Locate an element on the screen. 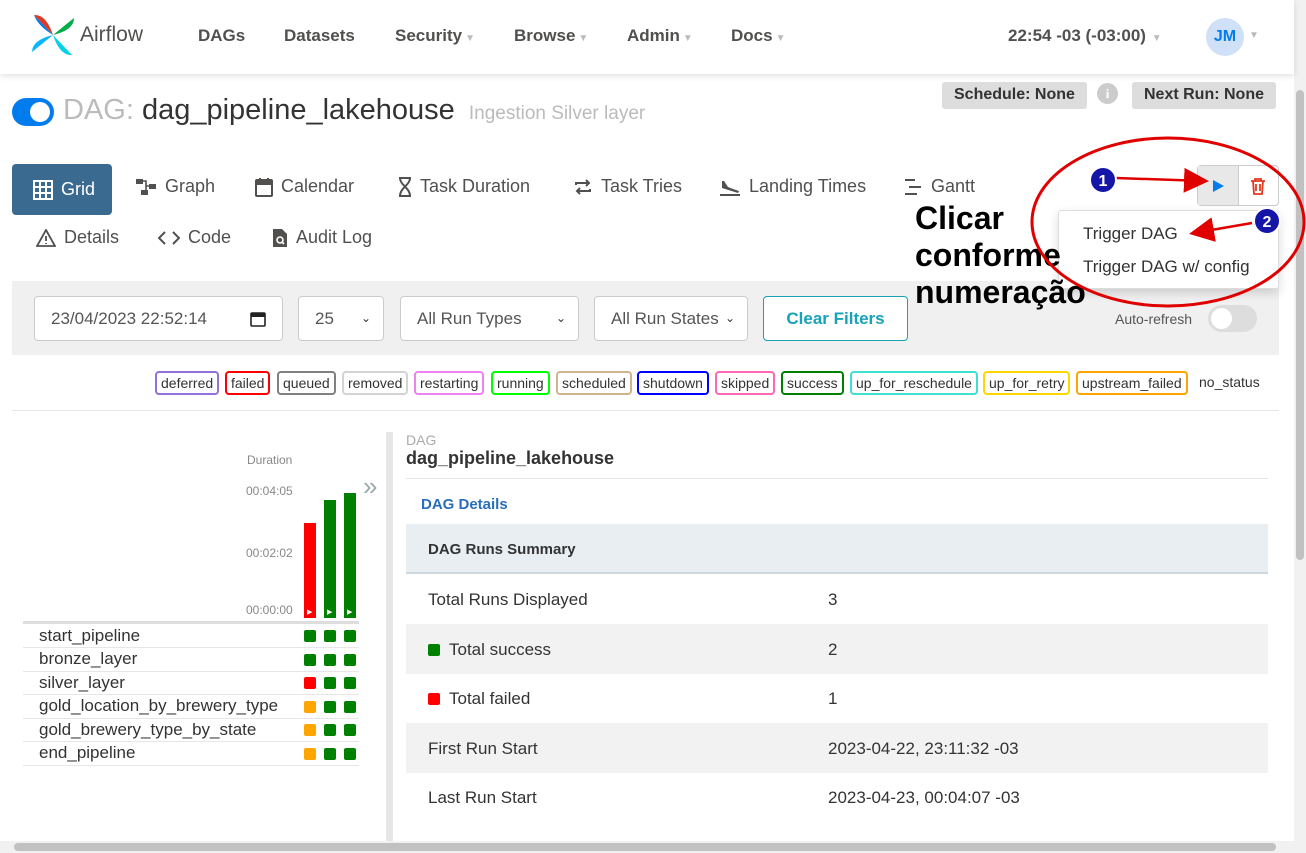  status-dot is located at coordinates (434, 699).